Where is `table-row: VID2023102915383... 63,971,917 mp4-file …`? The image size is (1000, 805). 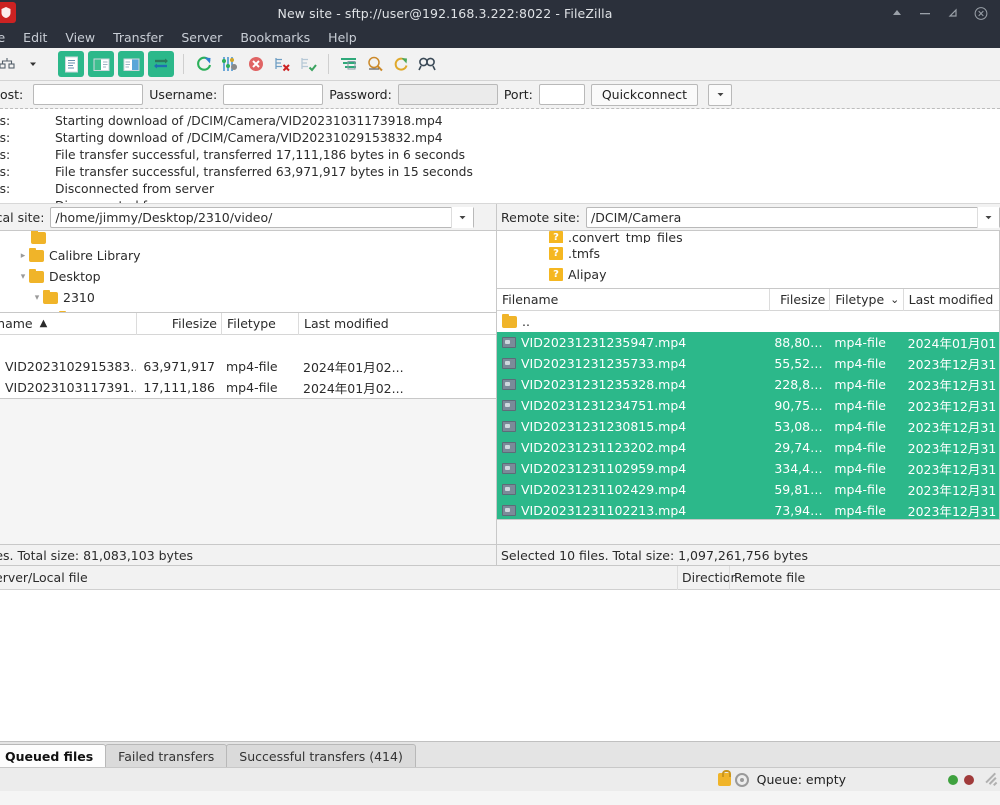 table-row: VID2023102915383... 63,971,917 mp4-file … is located at coordinates (248, 366).